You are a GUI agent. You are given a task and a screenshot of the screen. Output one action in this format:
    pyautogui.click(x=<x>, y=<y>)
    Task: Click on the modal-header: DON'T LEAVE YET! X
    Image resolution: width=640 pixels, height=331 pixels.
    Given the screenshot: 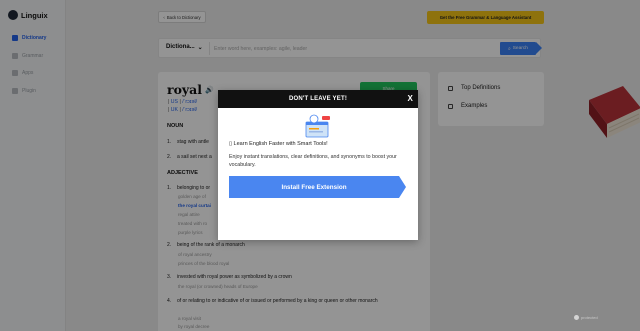 What is the action you would take?
    pyautogui.click(x=318, y=99)
    